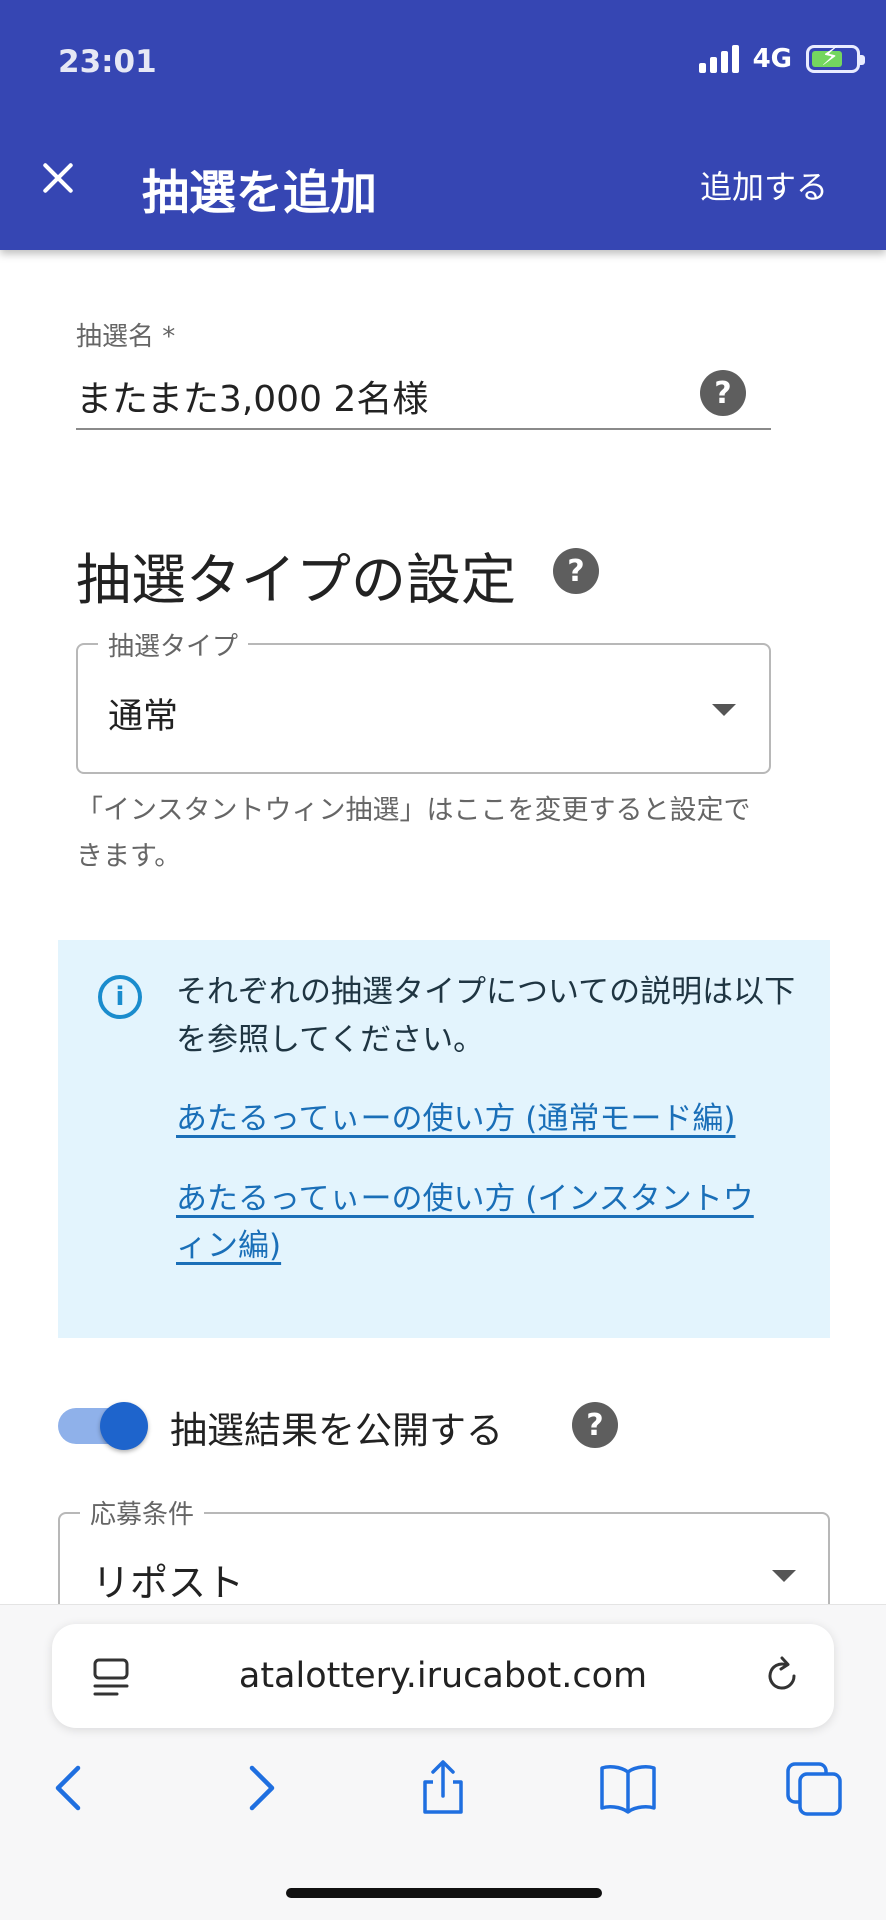  What do you see at coordinates (296, 580) in the screenshot?
I see `lottery-type-section-title: 抽選タイプの設定` at bounding box center [296, 580].